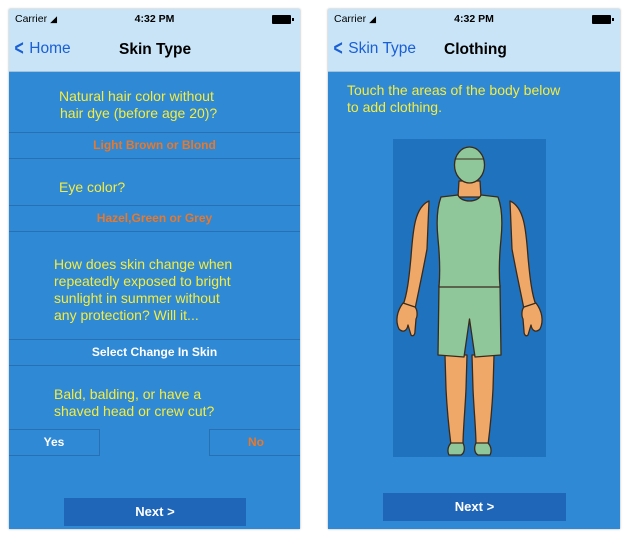 This screenshot has height=538, width=635. I want to click on nav-bar: < Home Skin Type, so click(154, 51).